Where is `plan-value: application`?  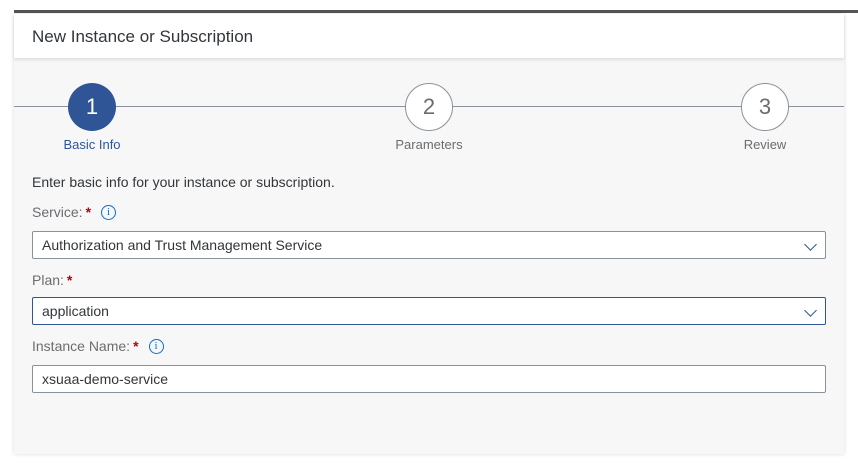
plan-value: application is located at coordinates (75, 311).